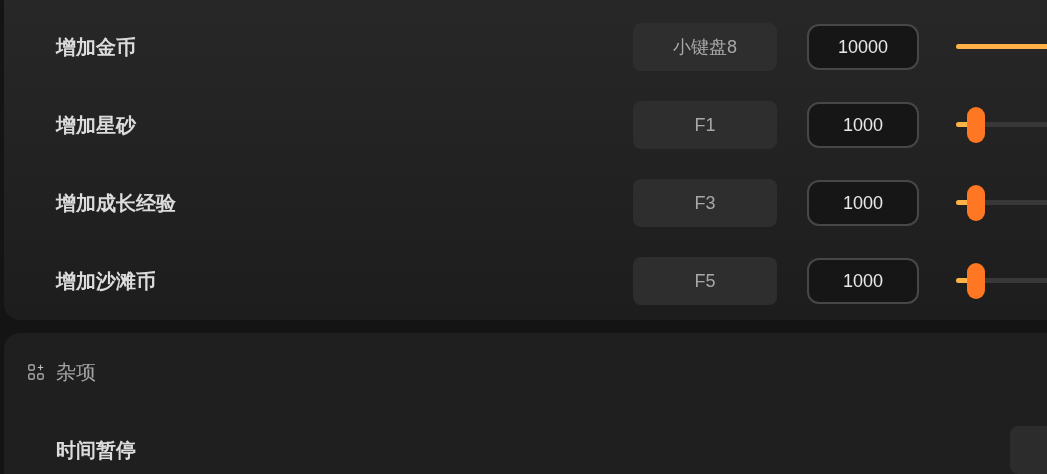  What do you see at coordinates (36, 372) in the screenshot?
I see `grid-plus-icon` at bounding box center [36, 372].